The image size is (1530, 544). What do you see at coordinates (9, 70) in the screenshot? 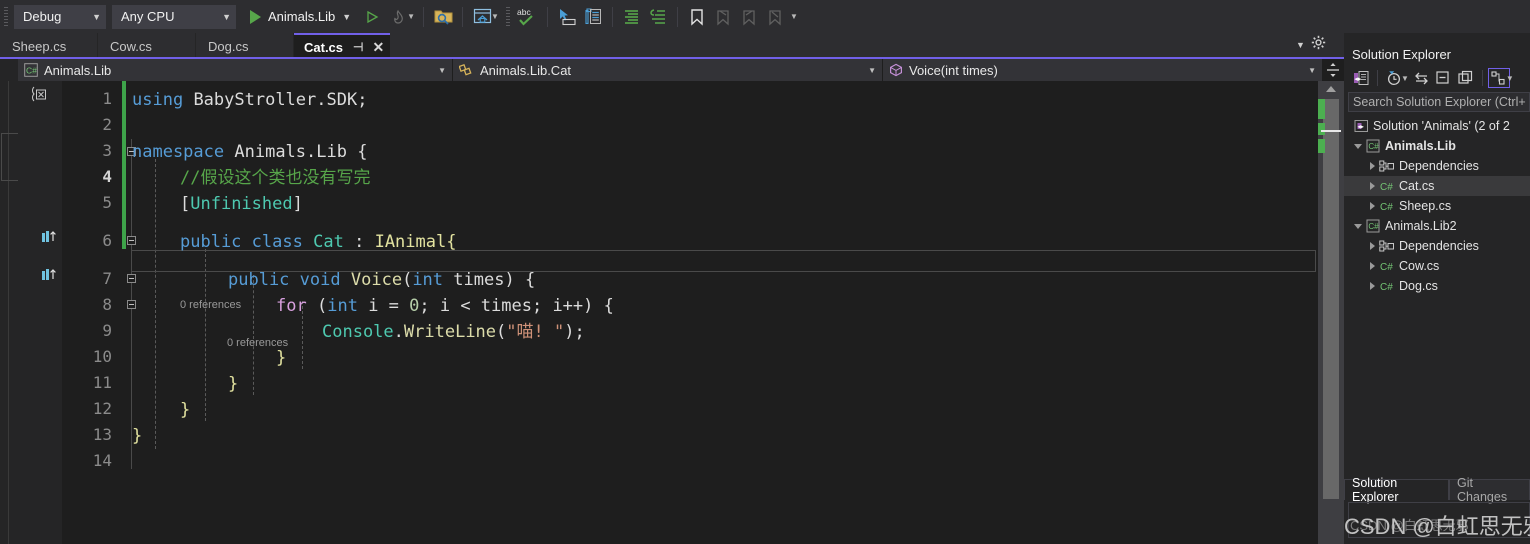
I see `navbar-left-filler` at bounding box center [9, 70].